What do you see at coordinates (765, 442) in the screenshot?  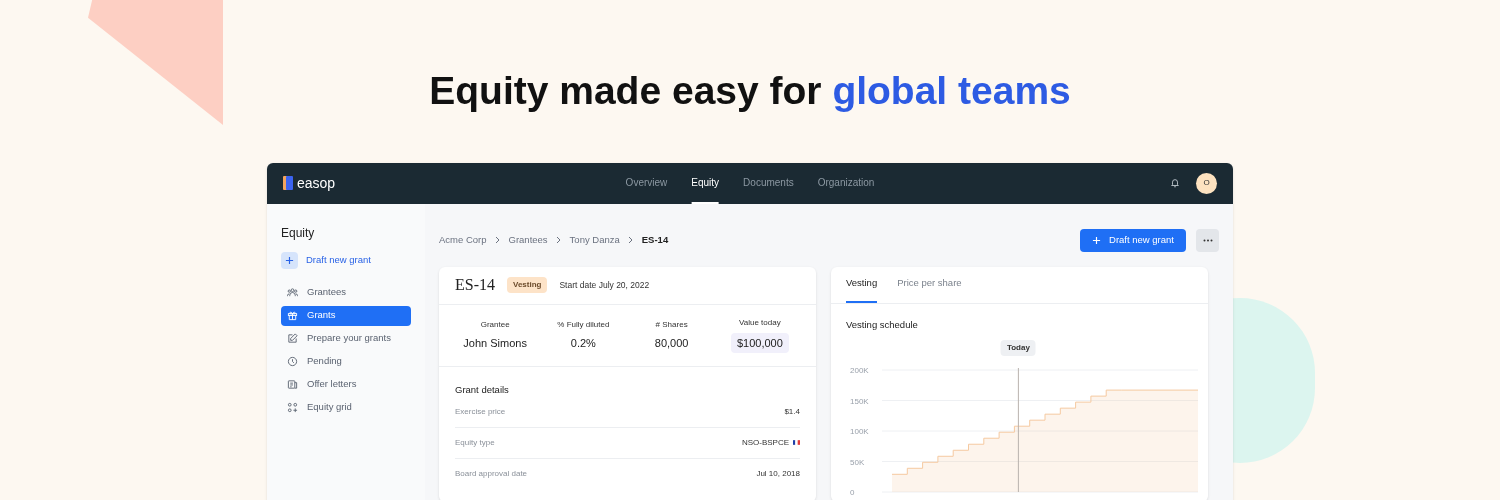 I see `detail-value: NSO-BSPCE` at bounding box center [765, 442].